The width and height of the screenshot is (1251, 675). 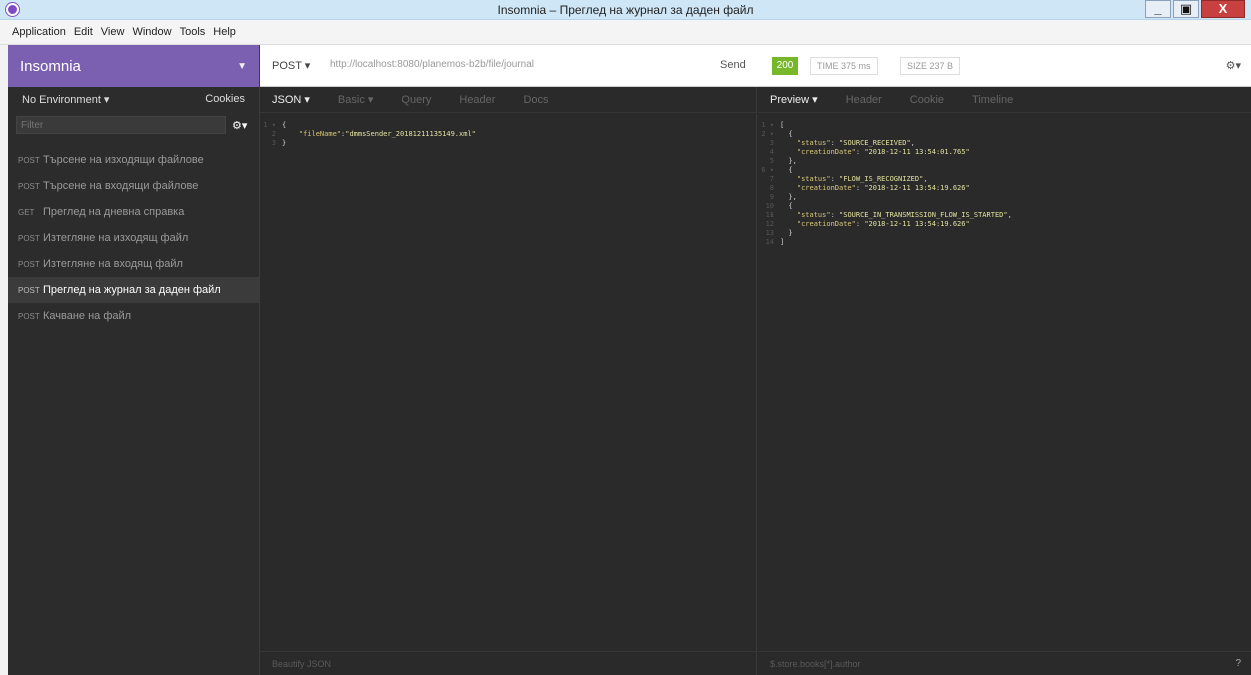 What do you see at coordinates (733, 65) in the screenshot?
I see `send-button: Send` at bounding box center [733, 65].